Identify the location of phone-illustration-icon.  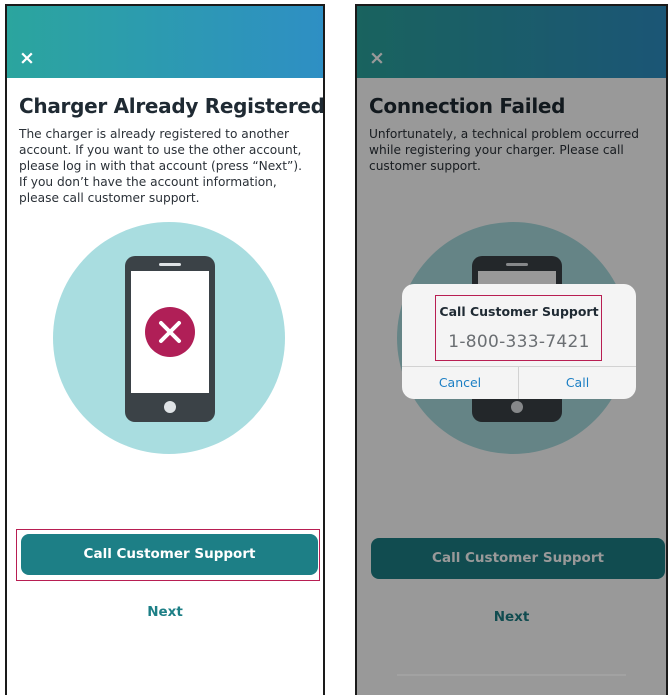
(170, 339).